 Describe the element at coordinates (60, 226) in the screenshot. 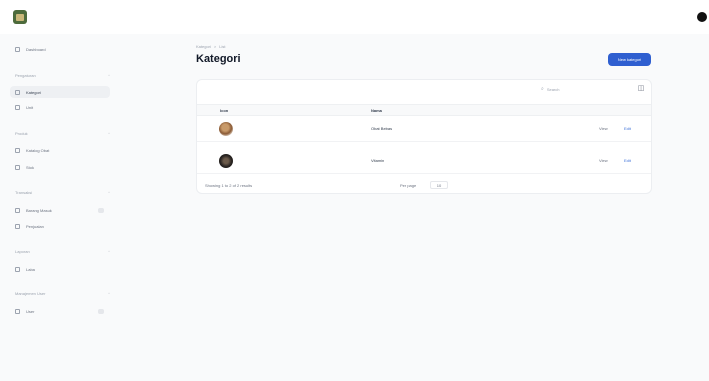

I see `sidebar-item-penjualan: Penjualan` at that location.